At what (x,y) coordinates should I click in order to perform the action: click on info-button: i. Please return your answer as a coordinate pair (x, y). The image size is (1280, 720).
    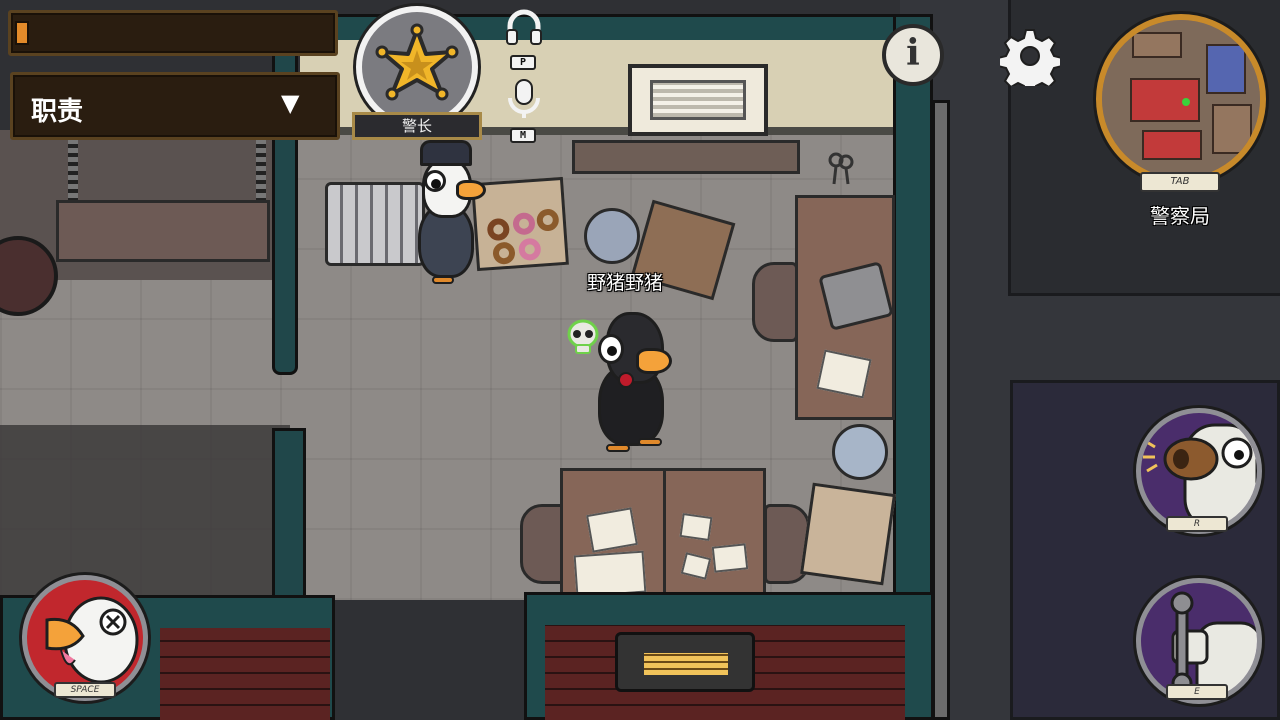
    Looking at the image, I should click on (913, 55).